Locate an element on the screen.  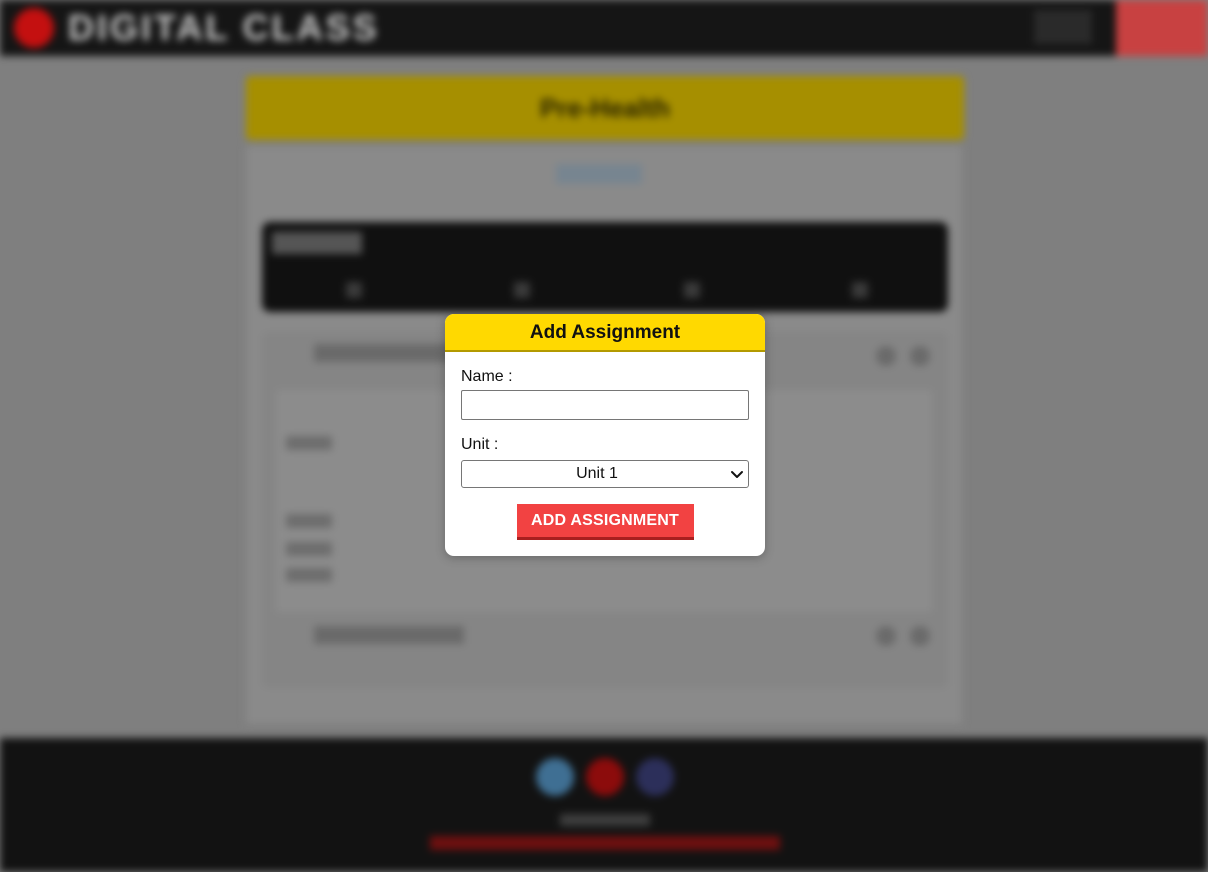
page-title: Pre-Health is located at coordinates (605, 108).